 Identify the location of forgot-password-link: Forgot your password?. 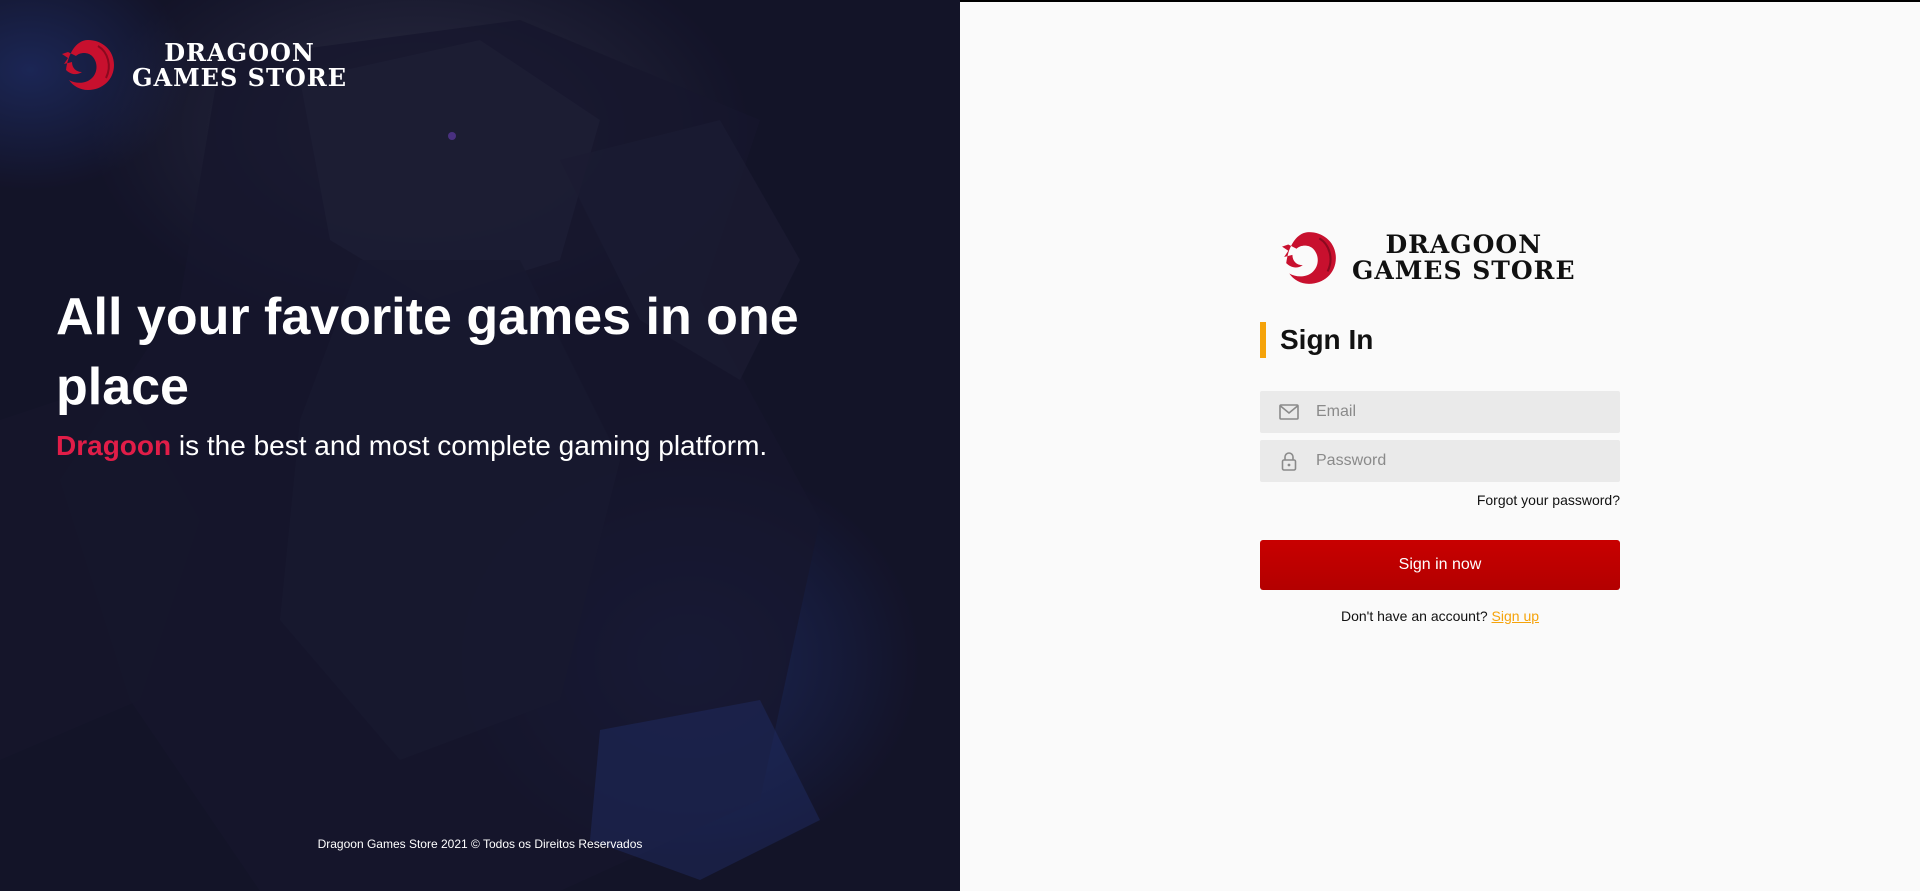
(1548, 500).